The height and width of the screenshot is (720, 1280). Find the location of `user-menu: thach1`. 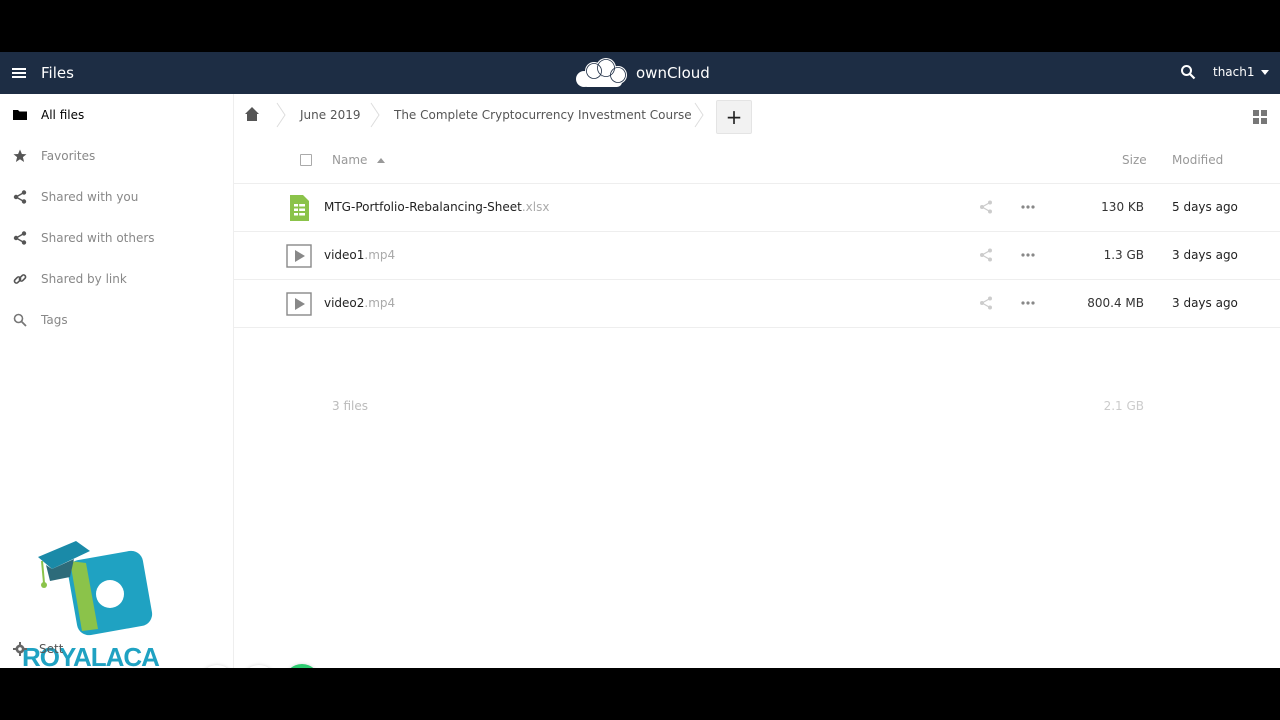

user-menu: thach1 is located at coordinates (1241, 72).